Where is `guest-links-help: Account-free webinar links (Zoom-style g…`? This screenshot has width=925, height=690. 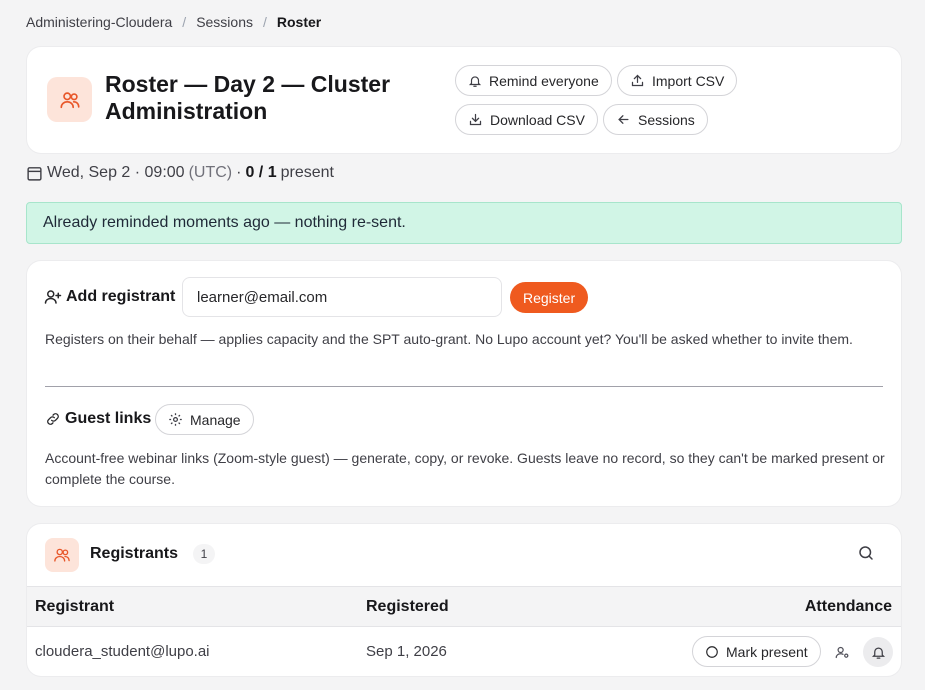 guest-links-help: Account-free webinar links (Zoom-style g… is located at coordinates (465, 468).